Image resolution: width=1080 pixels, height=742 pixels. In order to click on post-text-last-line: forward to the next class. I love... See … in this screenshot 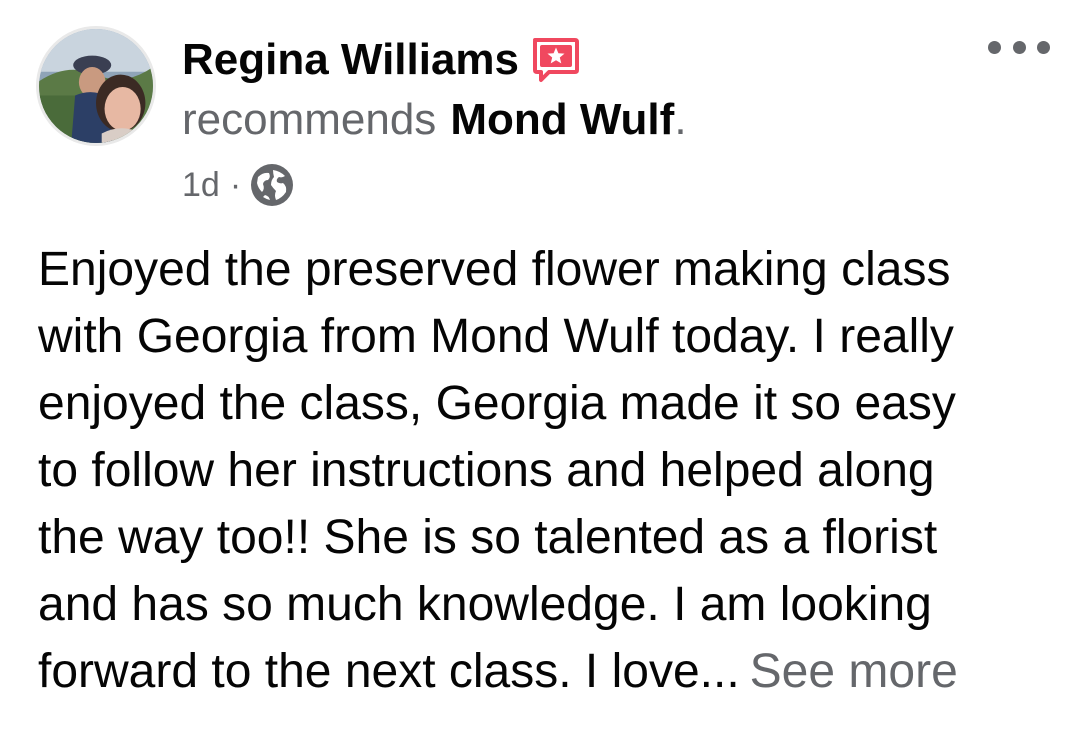, I will do `click(548, 671)`.